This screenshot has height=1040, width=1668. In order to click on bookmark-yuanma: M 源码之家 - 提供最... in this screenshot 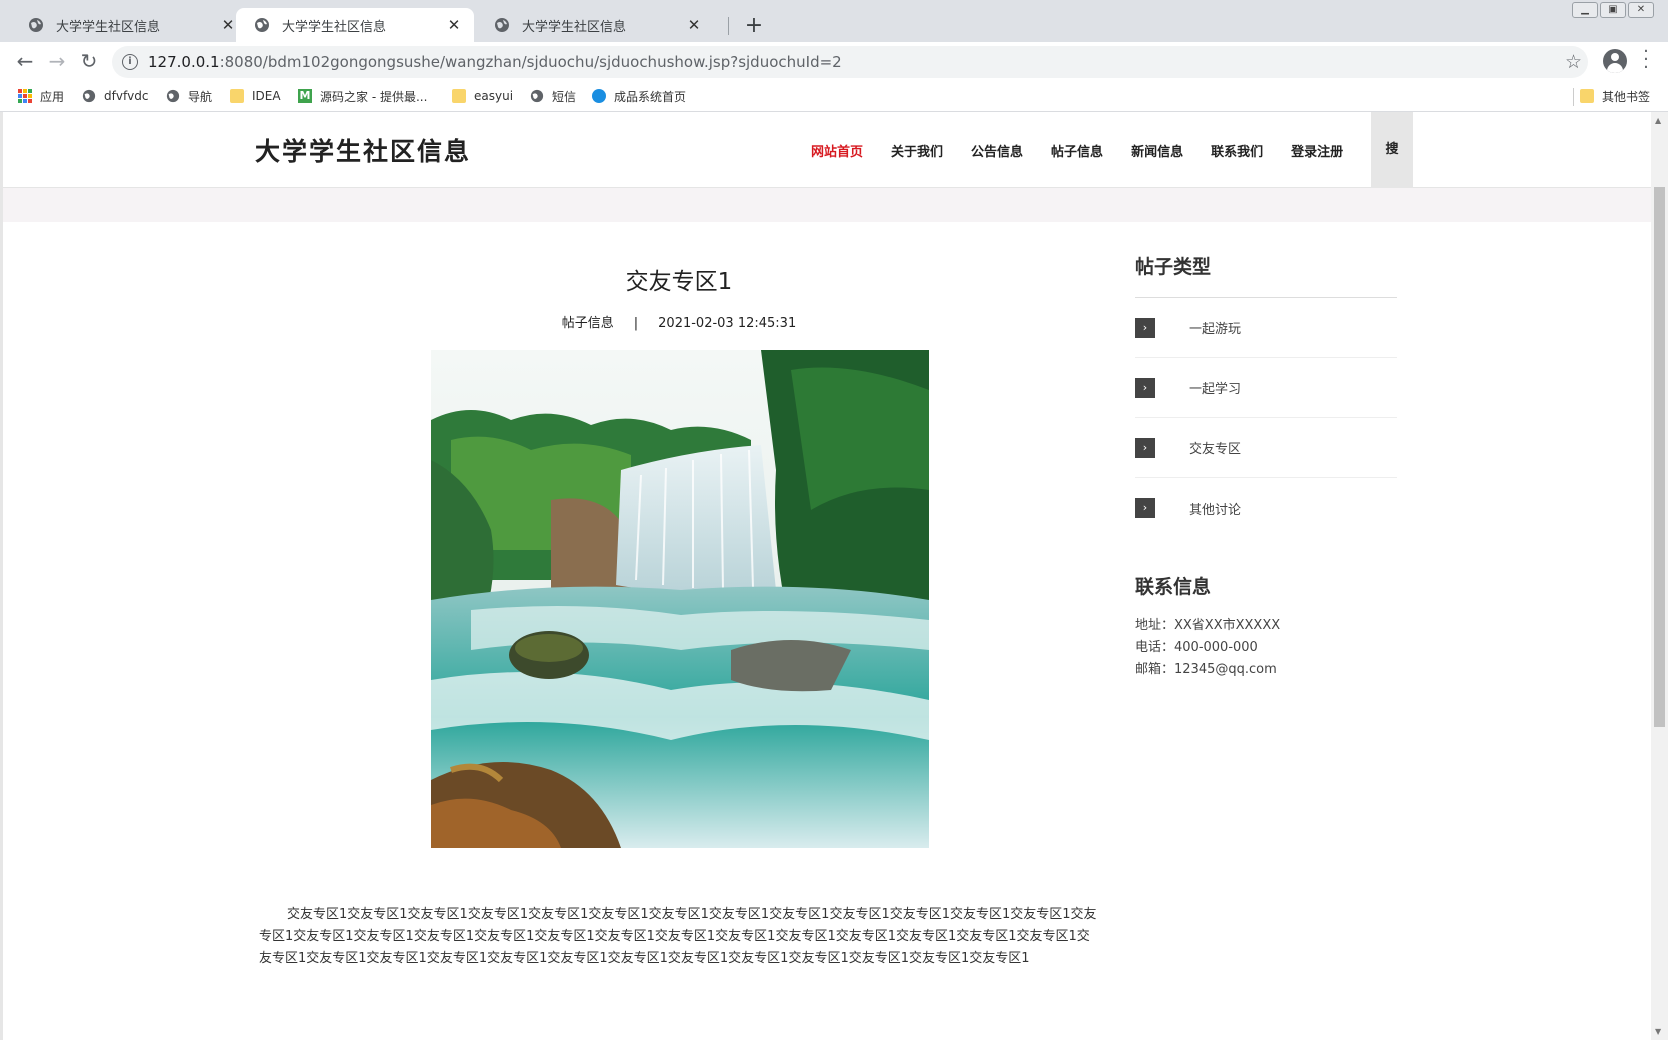, I will do `click(362, 96)`.